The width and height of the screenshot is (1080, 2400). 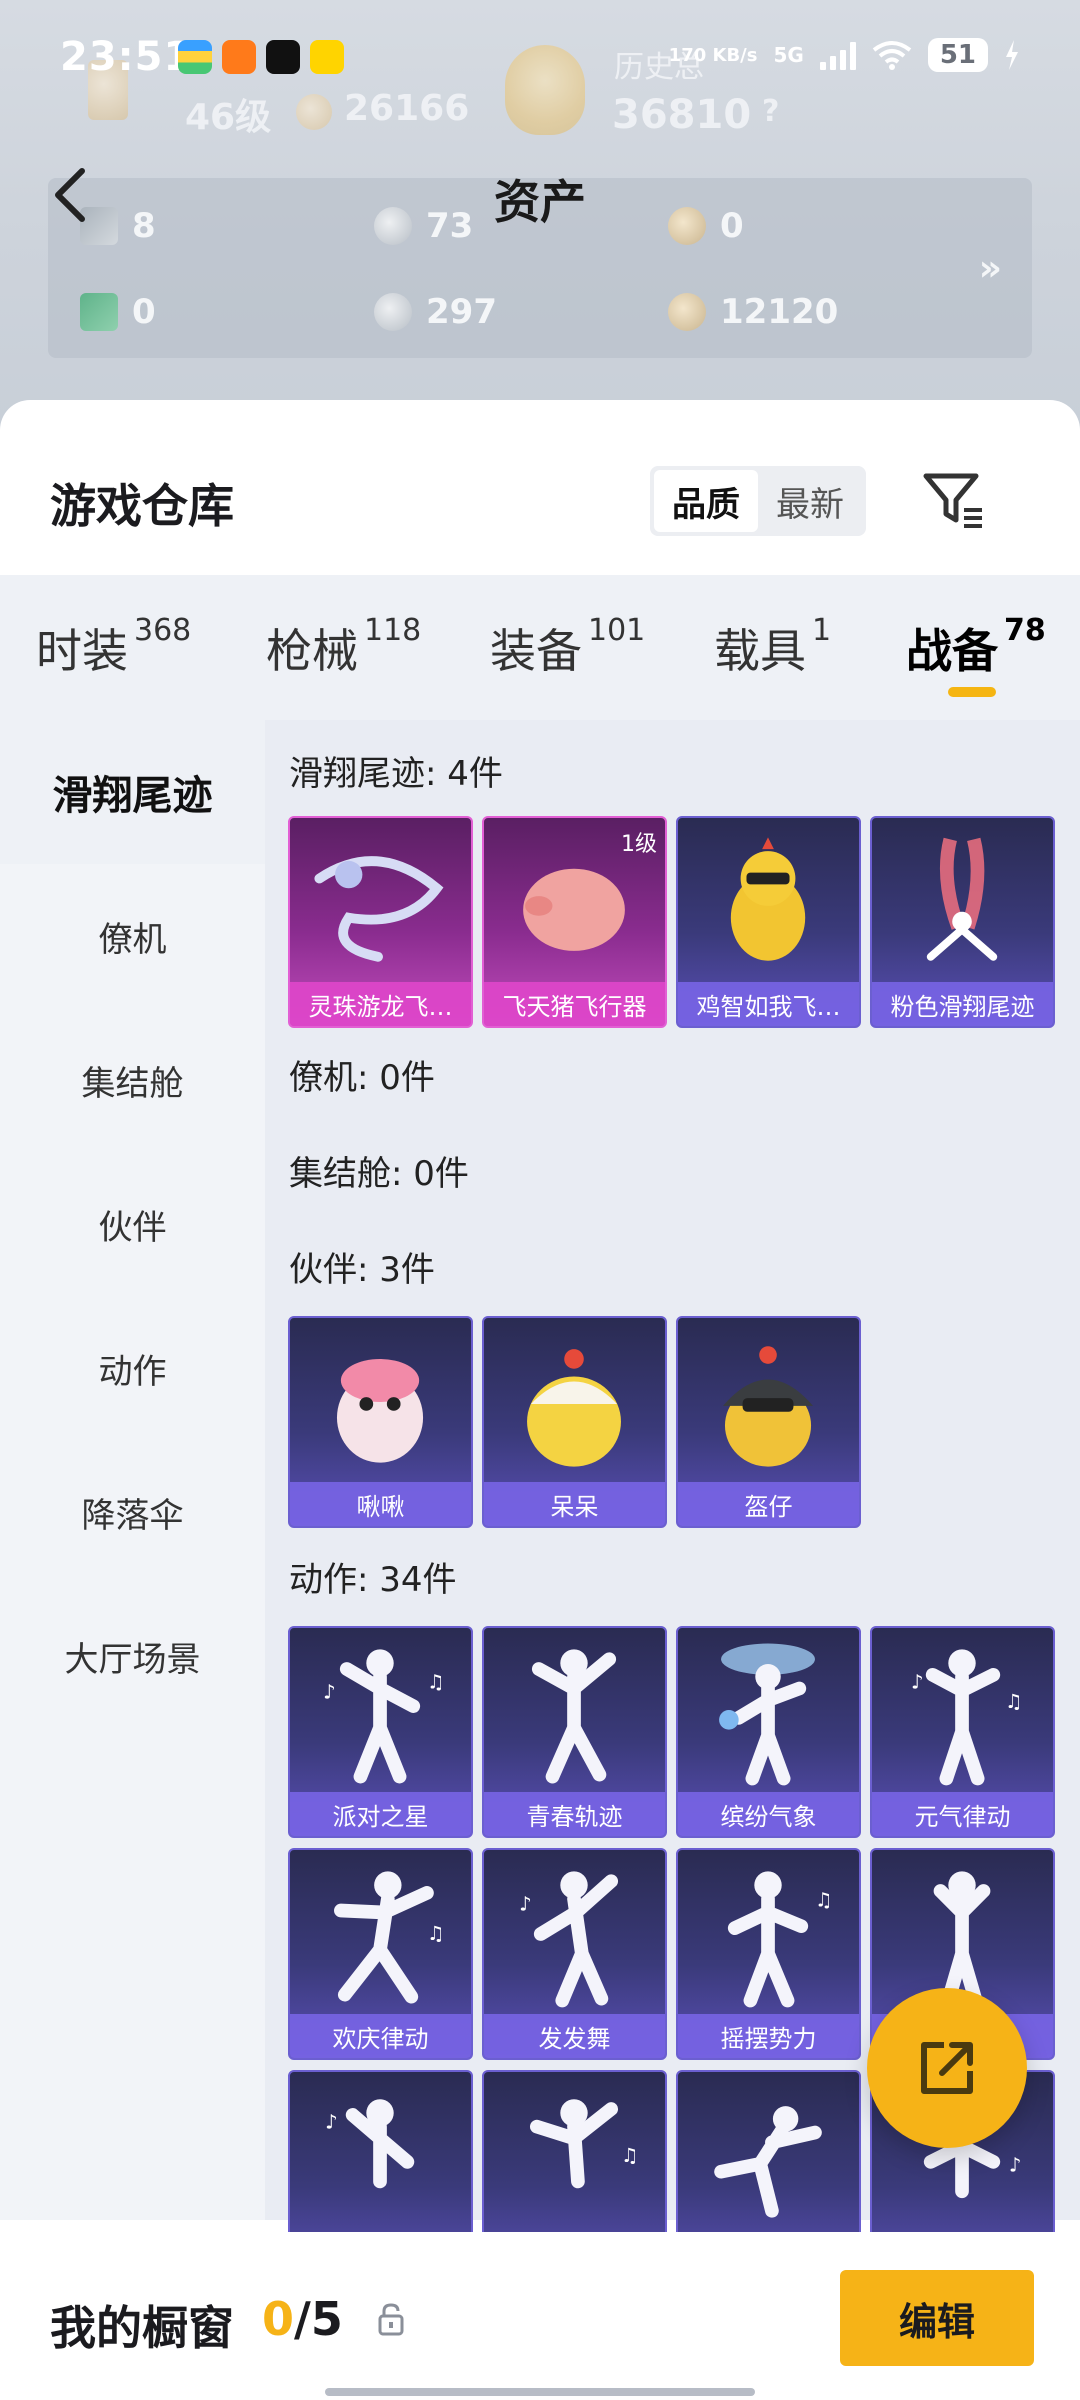 What do you see at coordinates (126, 57) in the screenshot?
I see `status-time: 23:51` at bounding box center [126, 57].